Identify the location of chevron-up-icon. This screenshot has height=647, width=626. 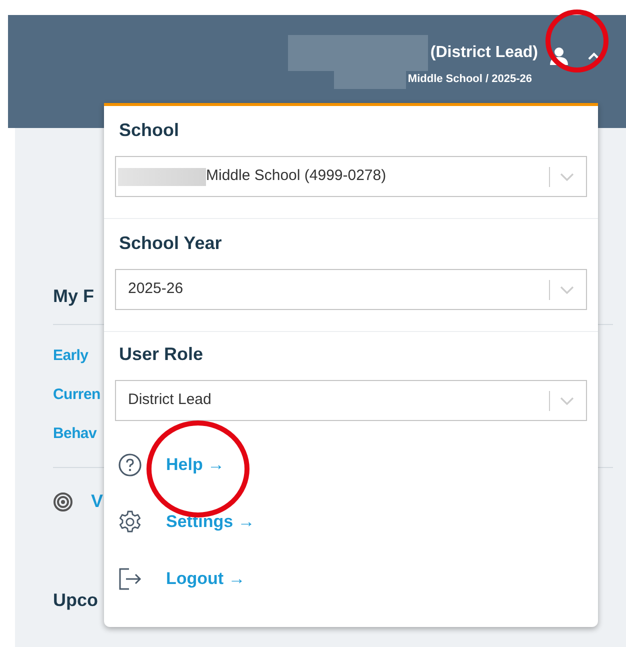
(594, 56).